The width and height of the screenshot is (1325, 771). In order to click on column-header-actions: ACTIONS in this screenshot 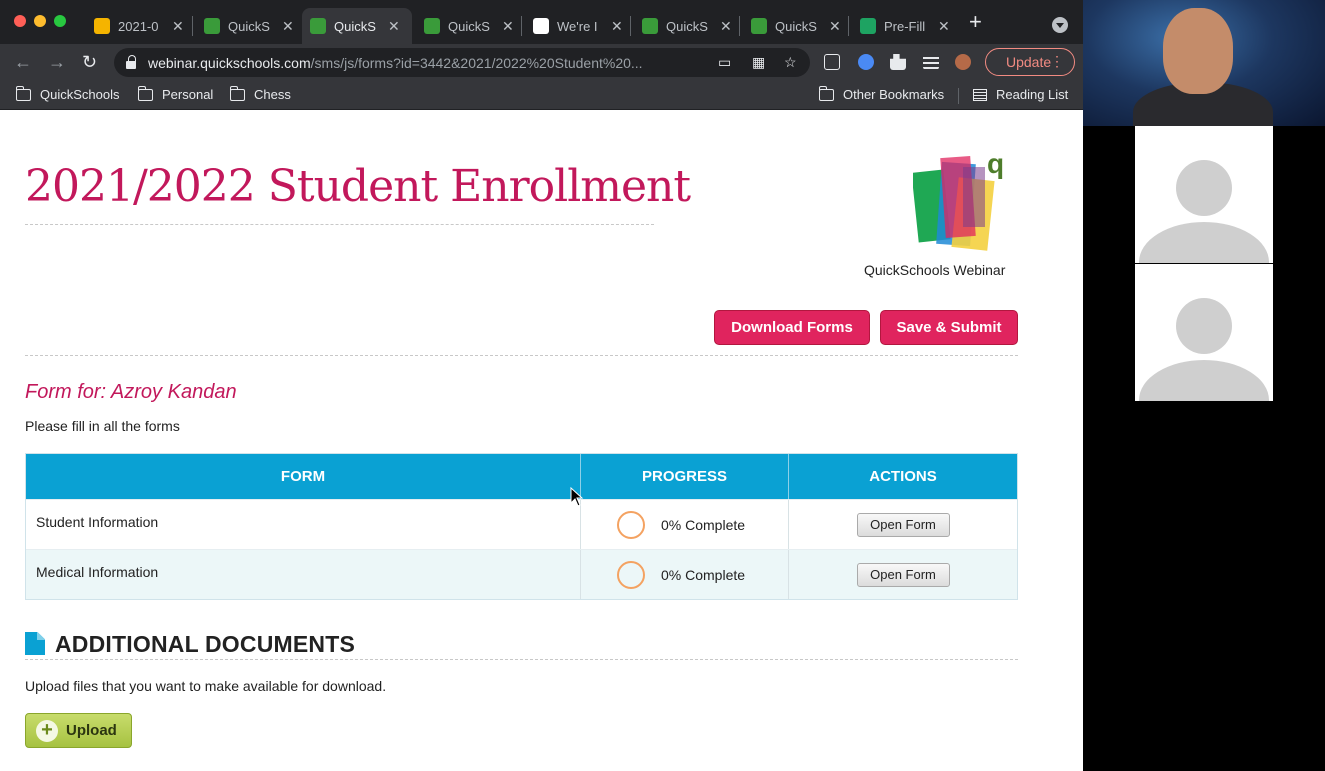, I will do `click(903, 476)`.